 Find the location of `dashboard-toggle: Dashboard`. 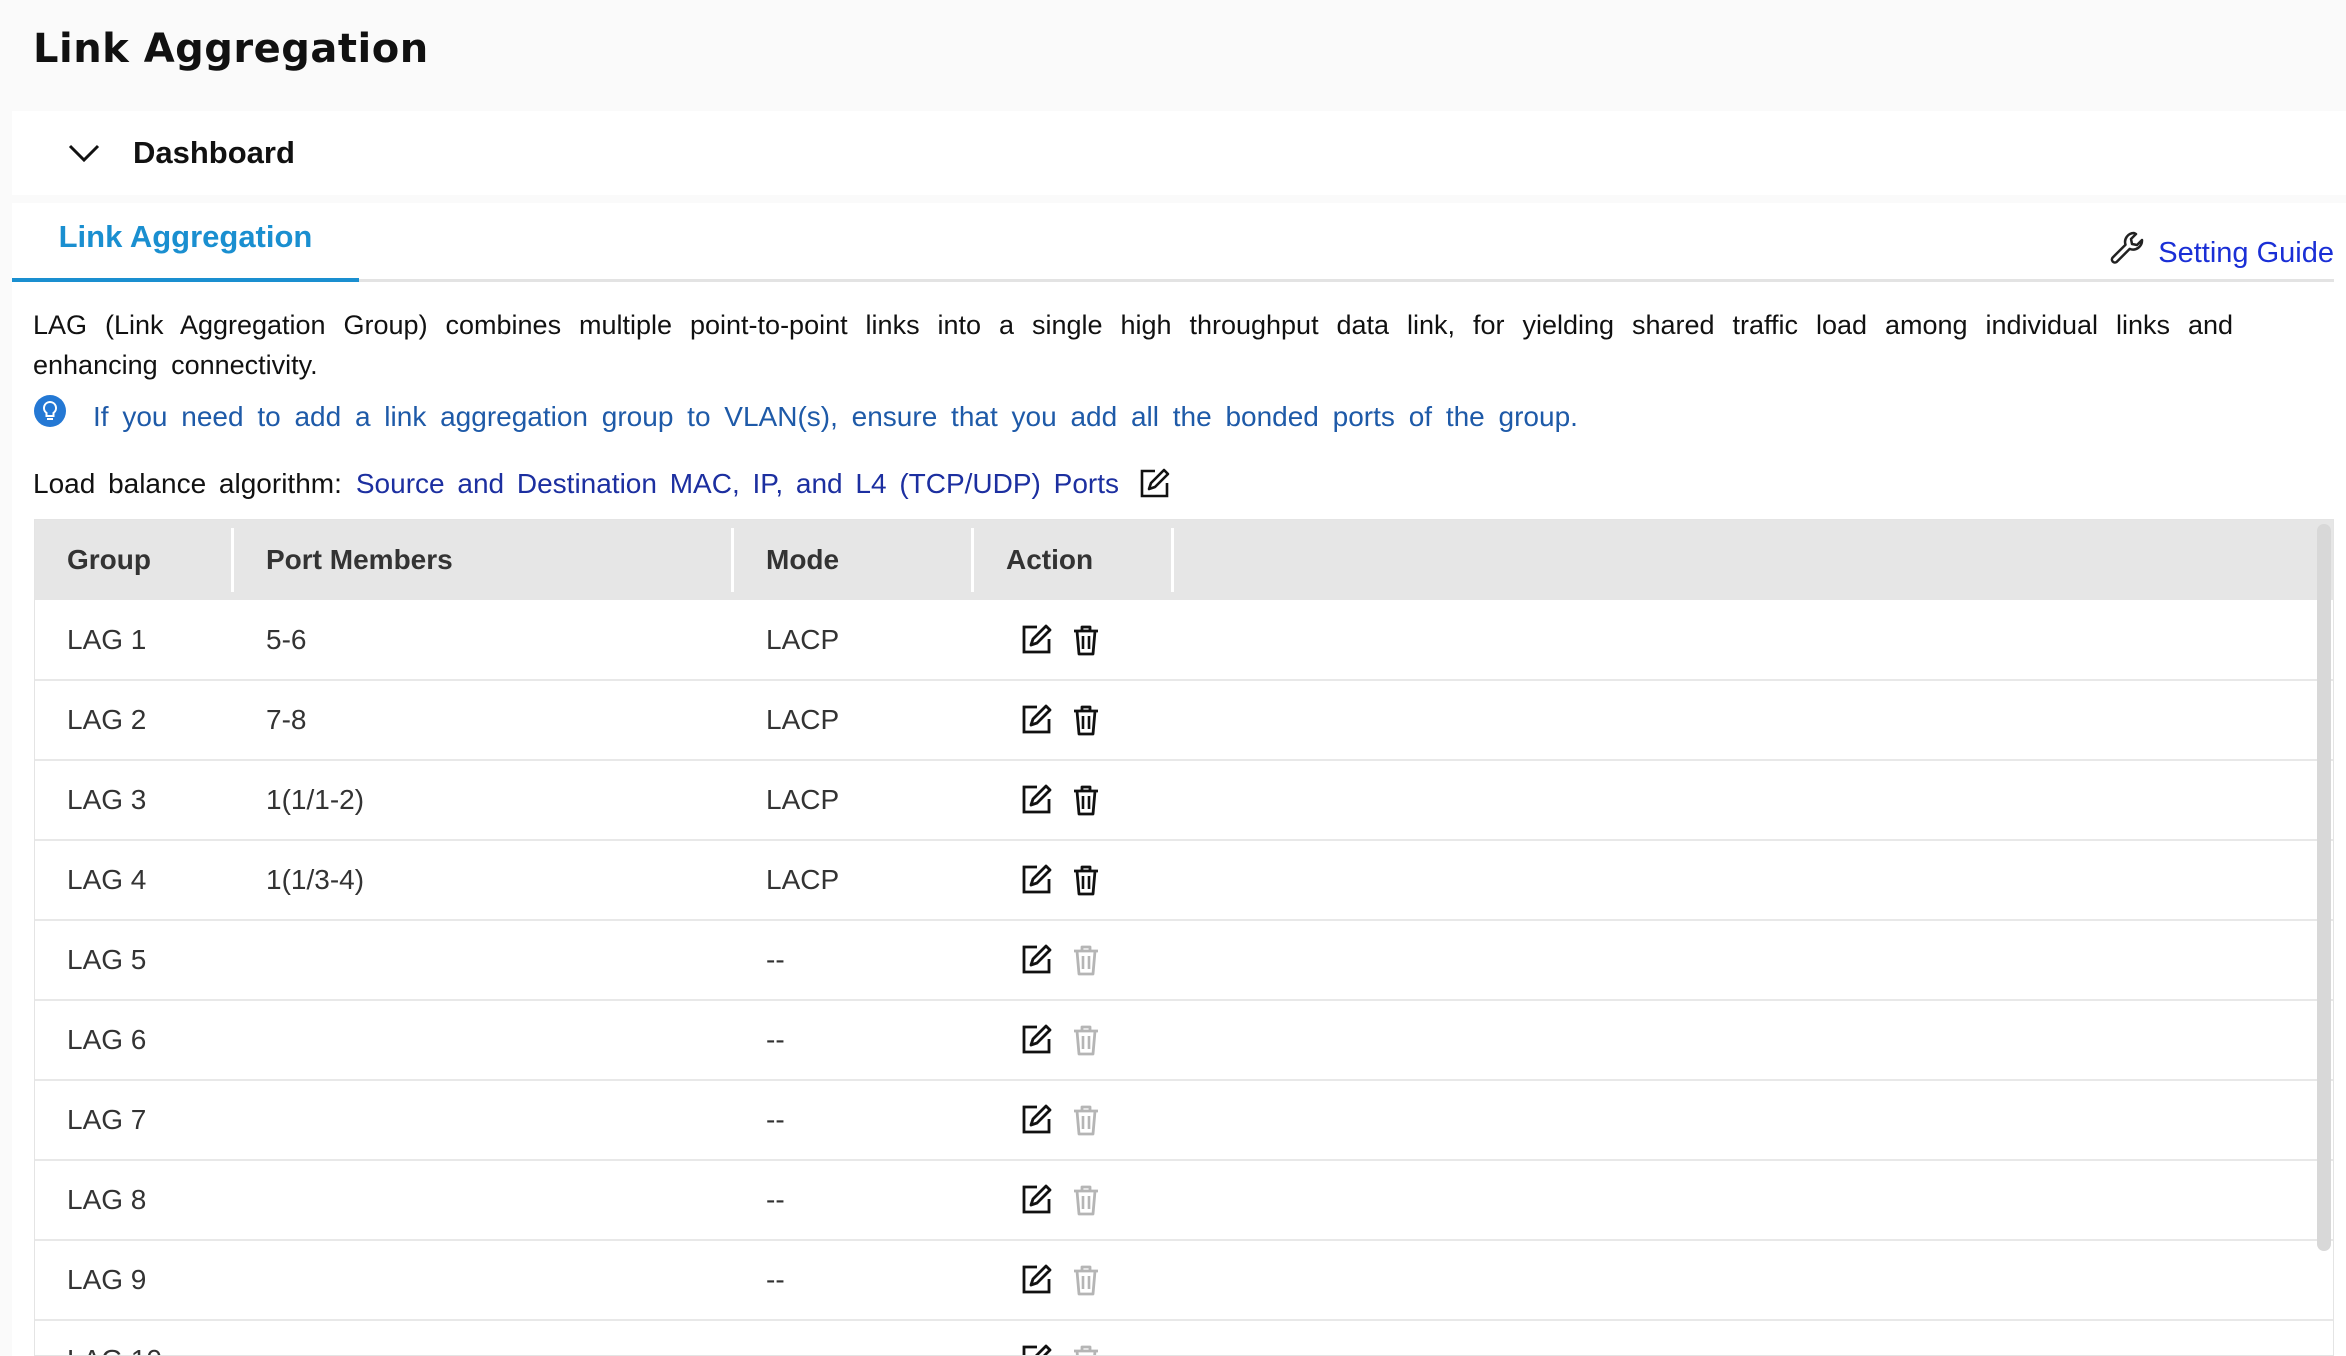

dashboard-toggle: Dashboard is located at coordinates (1179, 153).